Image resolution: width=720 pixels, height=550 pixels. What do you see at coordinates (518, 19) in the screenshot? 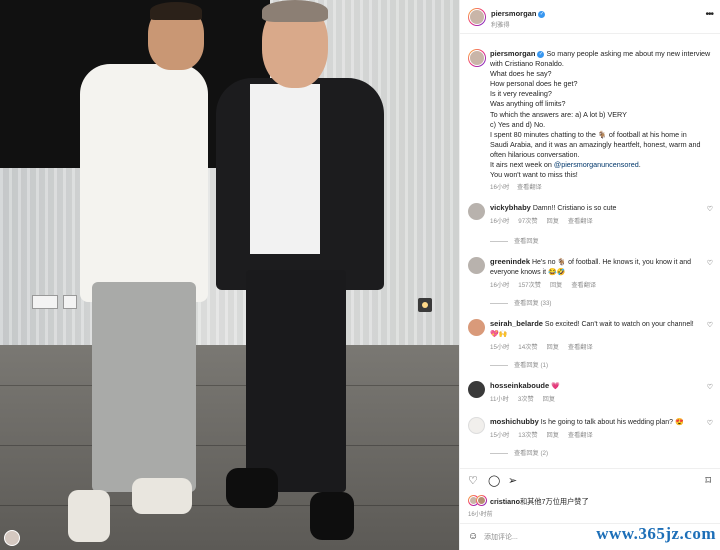
I see `author-info: piersmorgan ✓ 利雅得` at bounding box center [518, 19].